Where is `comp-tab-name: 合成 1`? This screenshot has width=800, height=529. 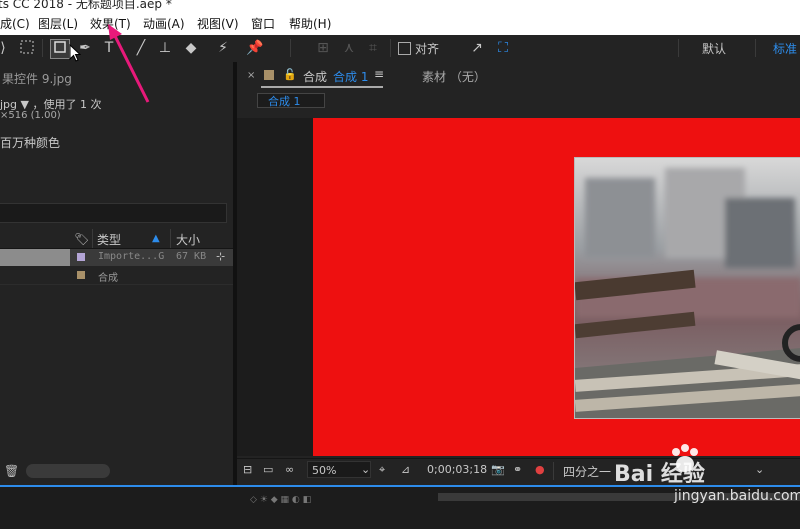 comp-tab-name: 合成 1 is located at coordinates (350, 76).